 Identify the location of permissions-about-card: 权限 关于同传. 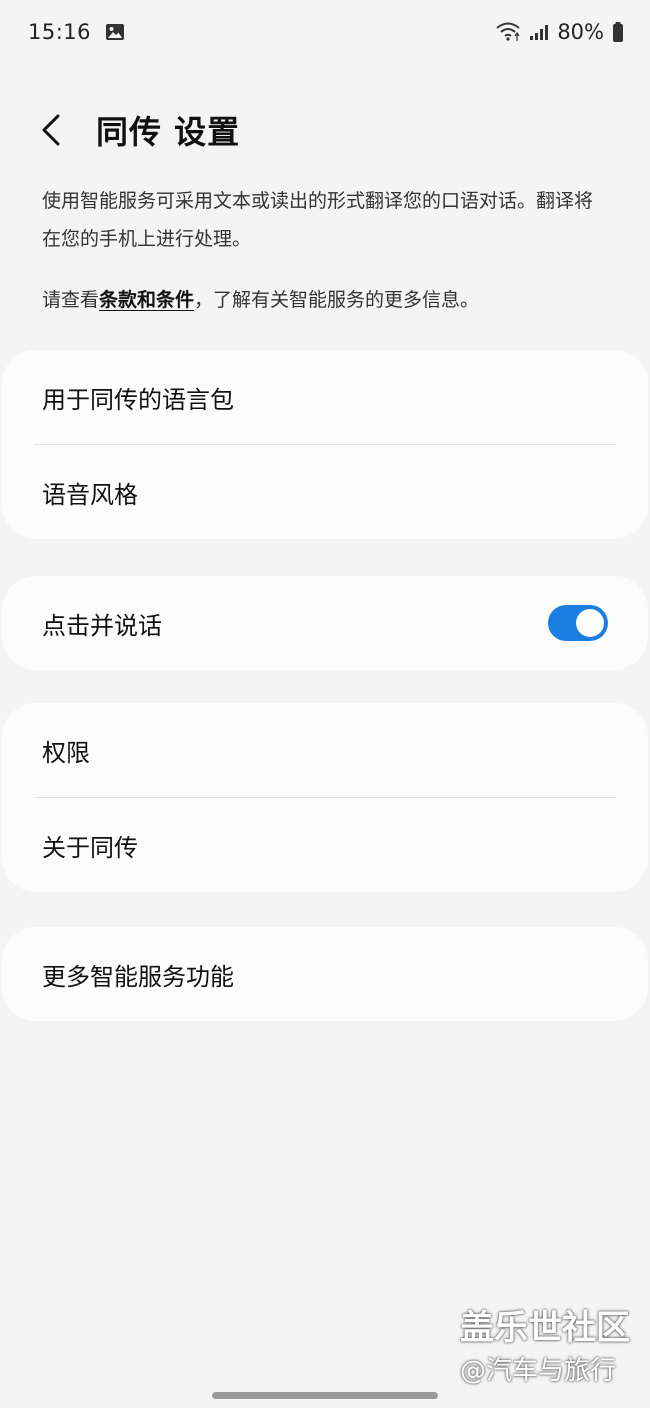
(325, 797).